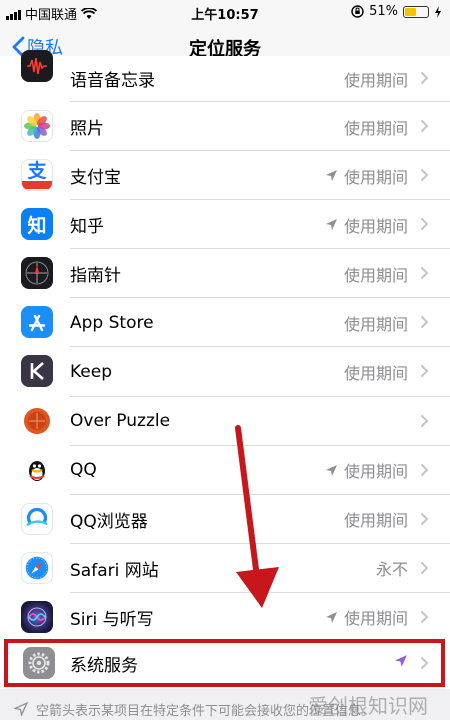  I want to click on app-name: 照片, so click(87, 129).